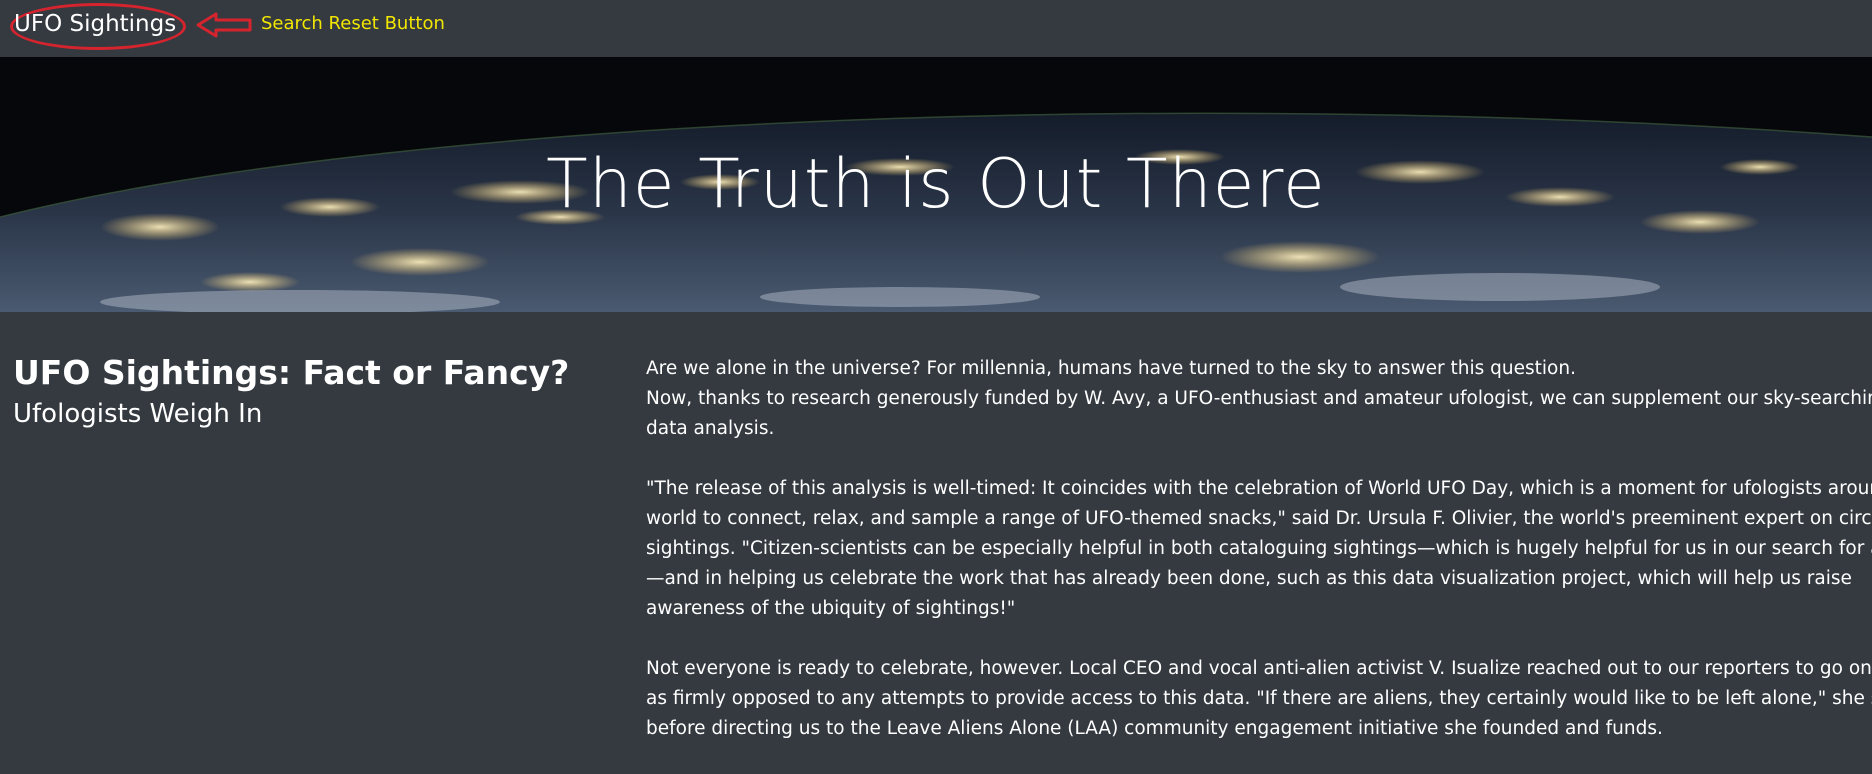 Image resolution: width=1872 pixels, height=774 pixels. Describe the element at coordinates (224, 25) in the screenshot. I see `left-arrow-icon` at that location.